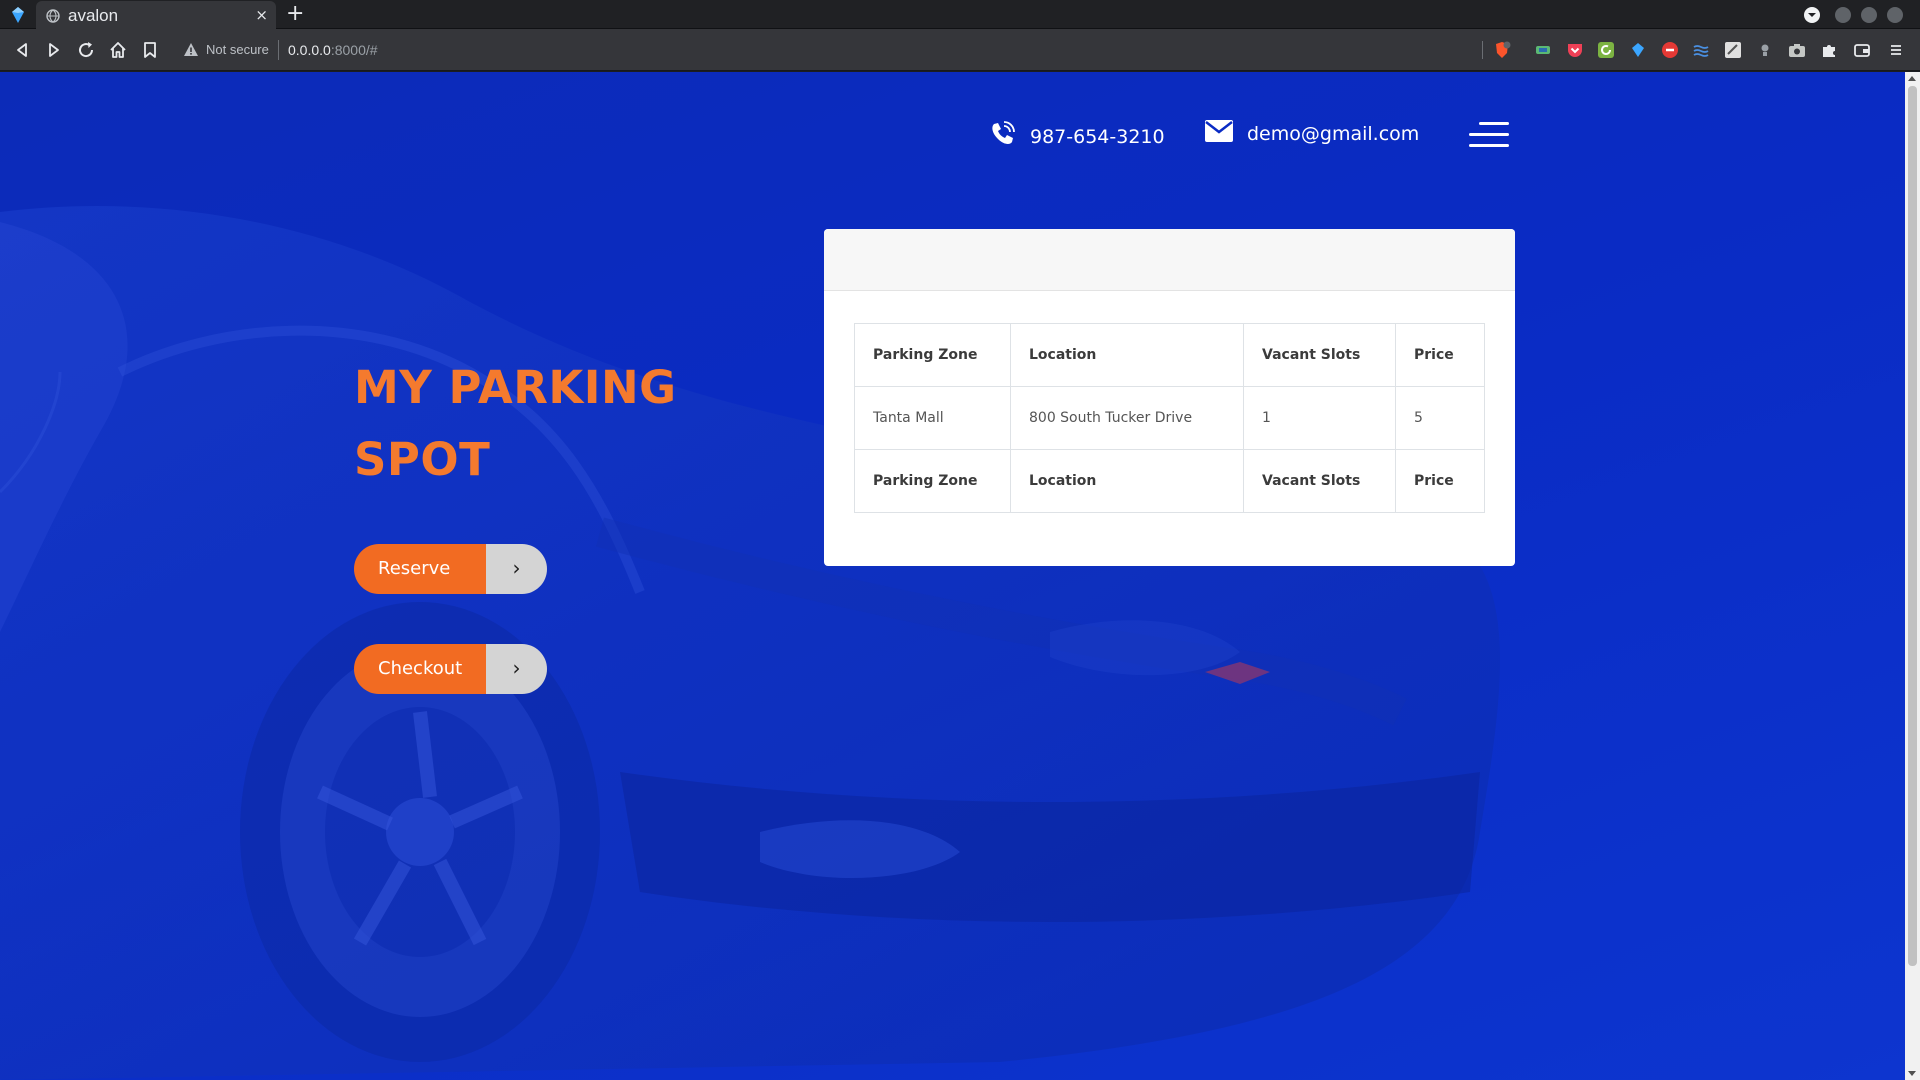 Image resolution: width=1920 pixels, height=1080 pixels. What do you see at coordinates (1733, 50) in the screenshot?
I see `extension-note-icon` at bounding box center [1733, 50].